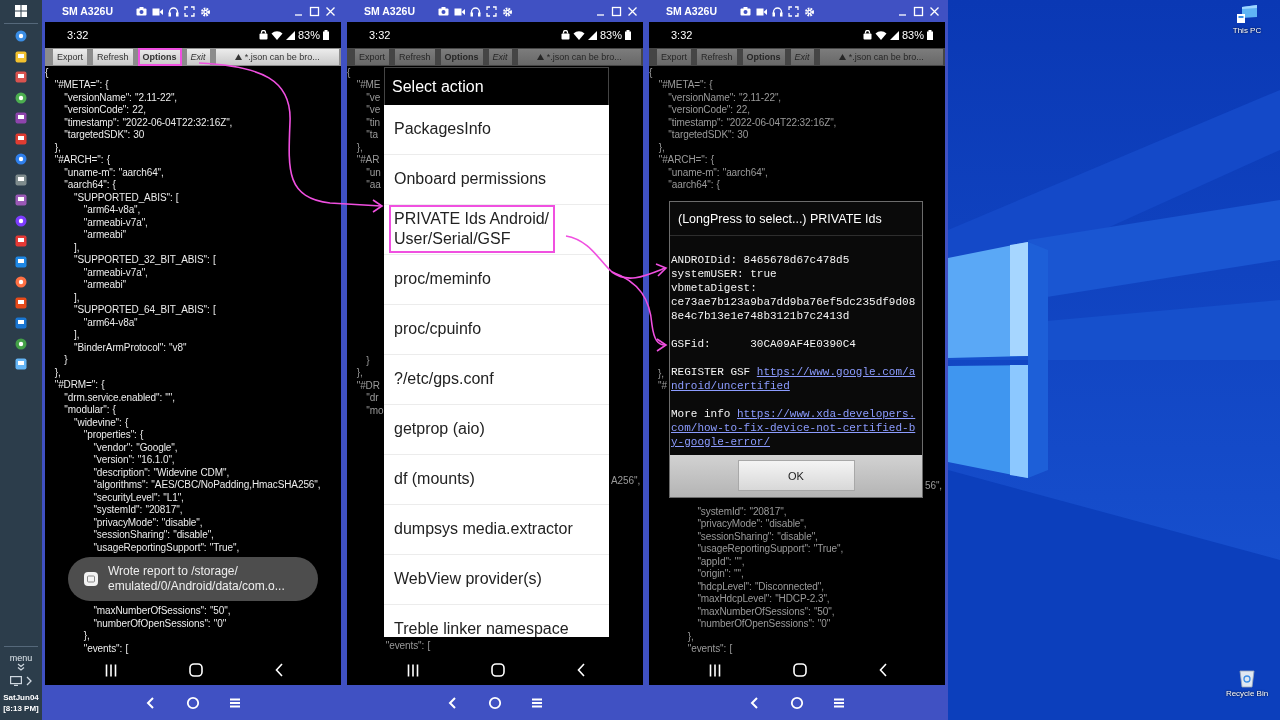  What do you see at coordinates (934, 485) in the screenshot?
I see `code-fragment: 56",` at bounding box center [934, 485].